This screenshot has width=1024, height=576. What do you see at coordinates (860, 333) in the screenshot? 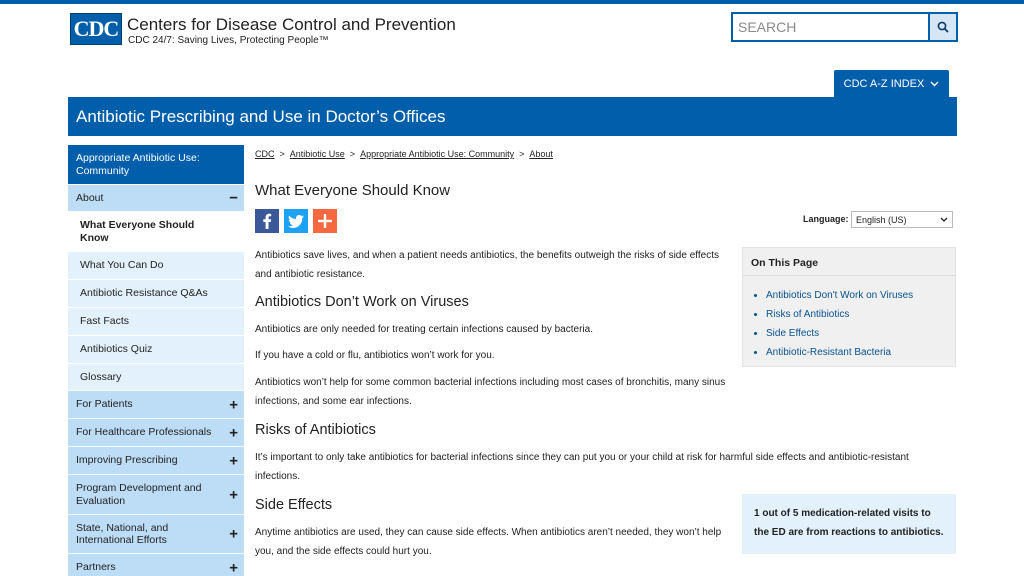
I see `list-item: Side Effects` at bounding box center [860, 333].